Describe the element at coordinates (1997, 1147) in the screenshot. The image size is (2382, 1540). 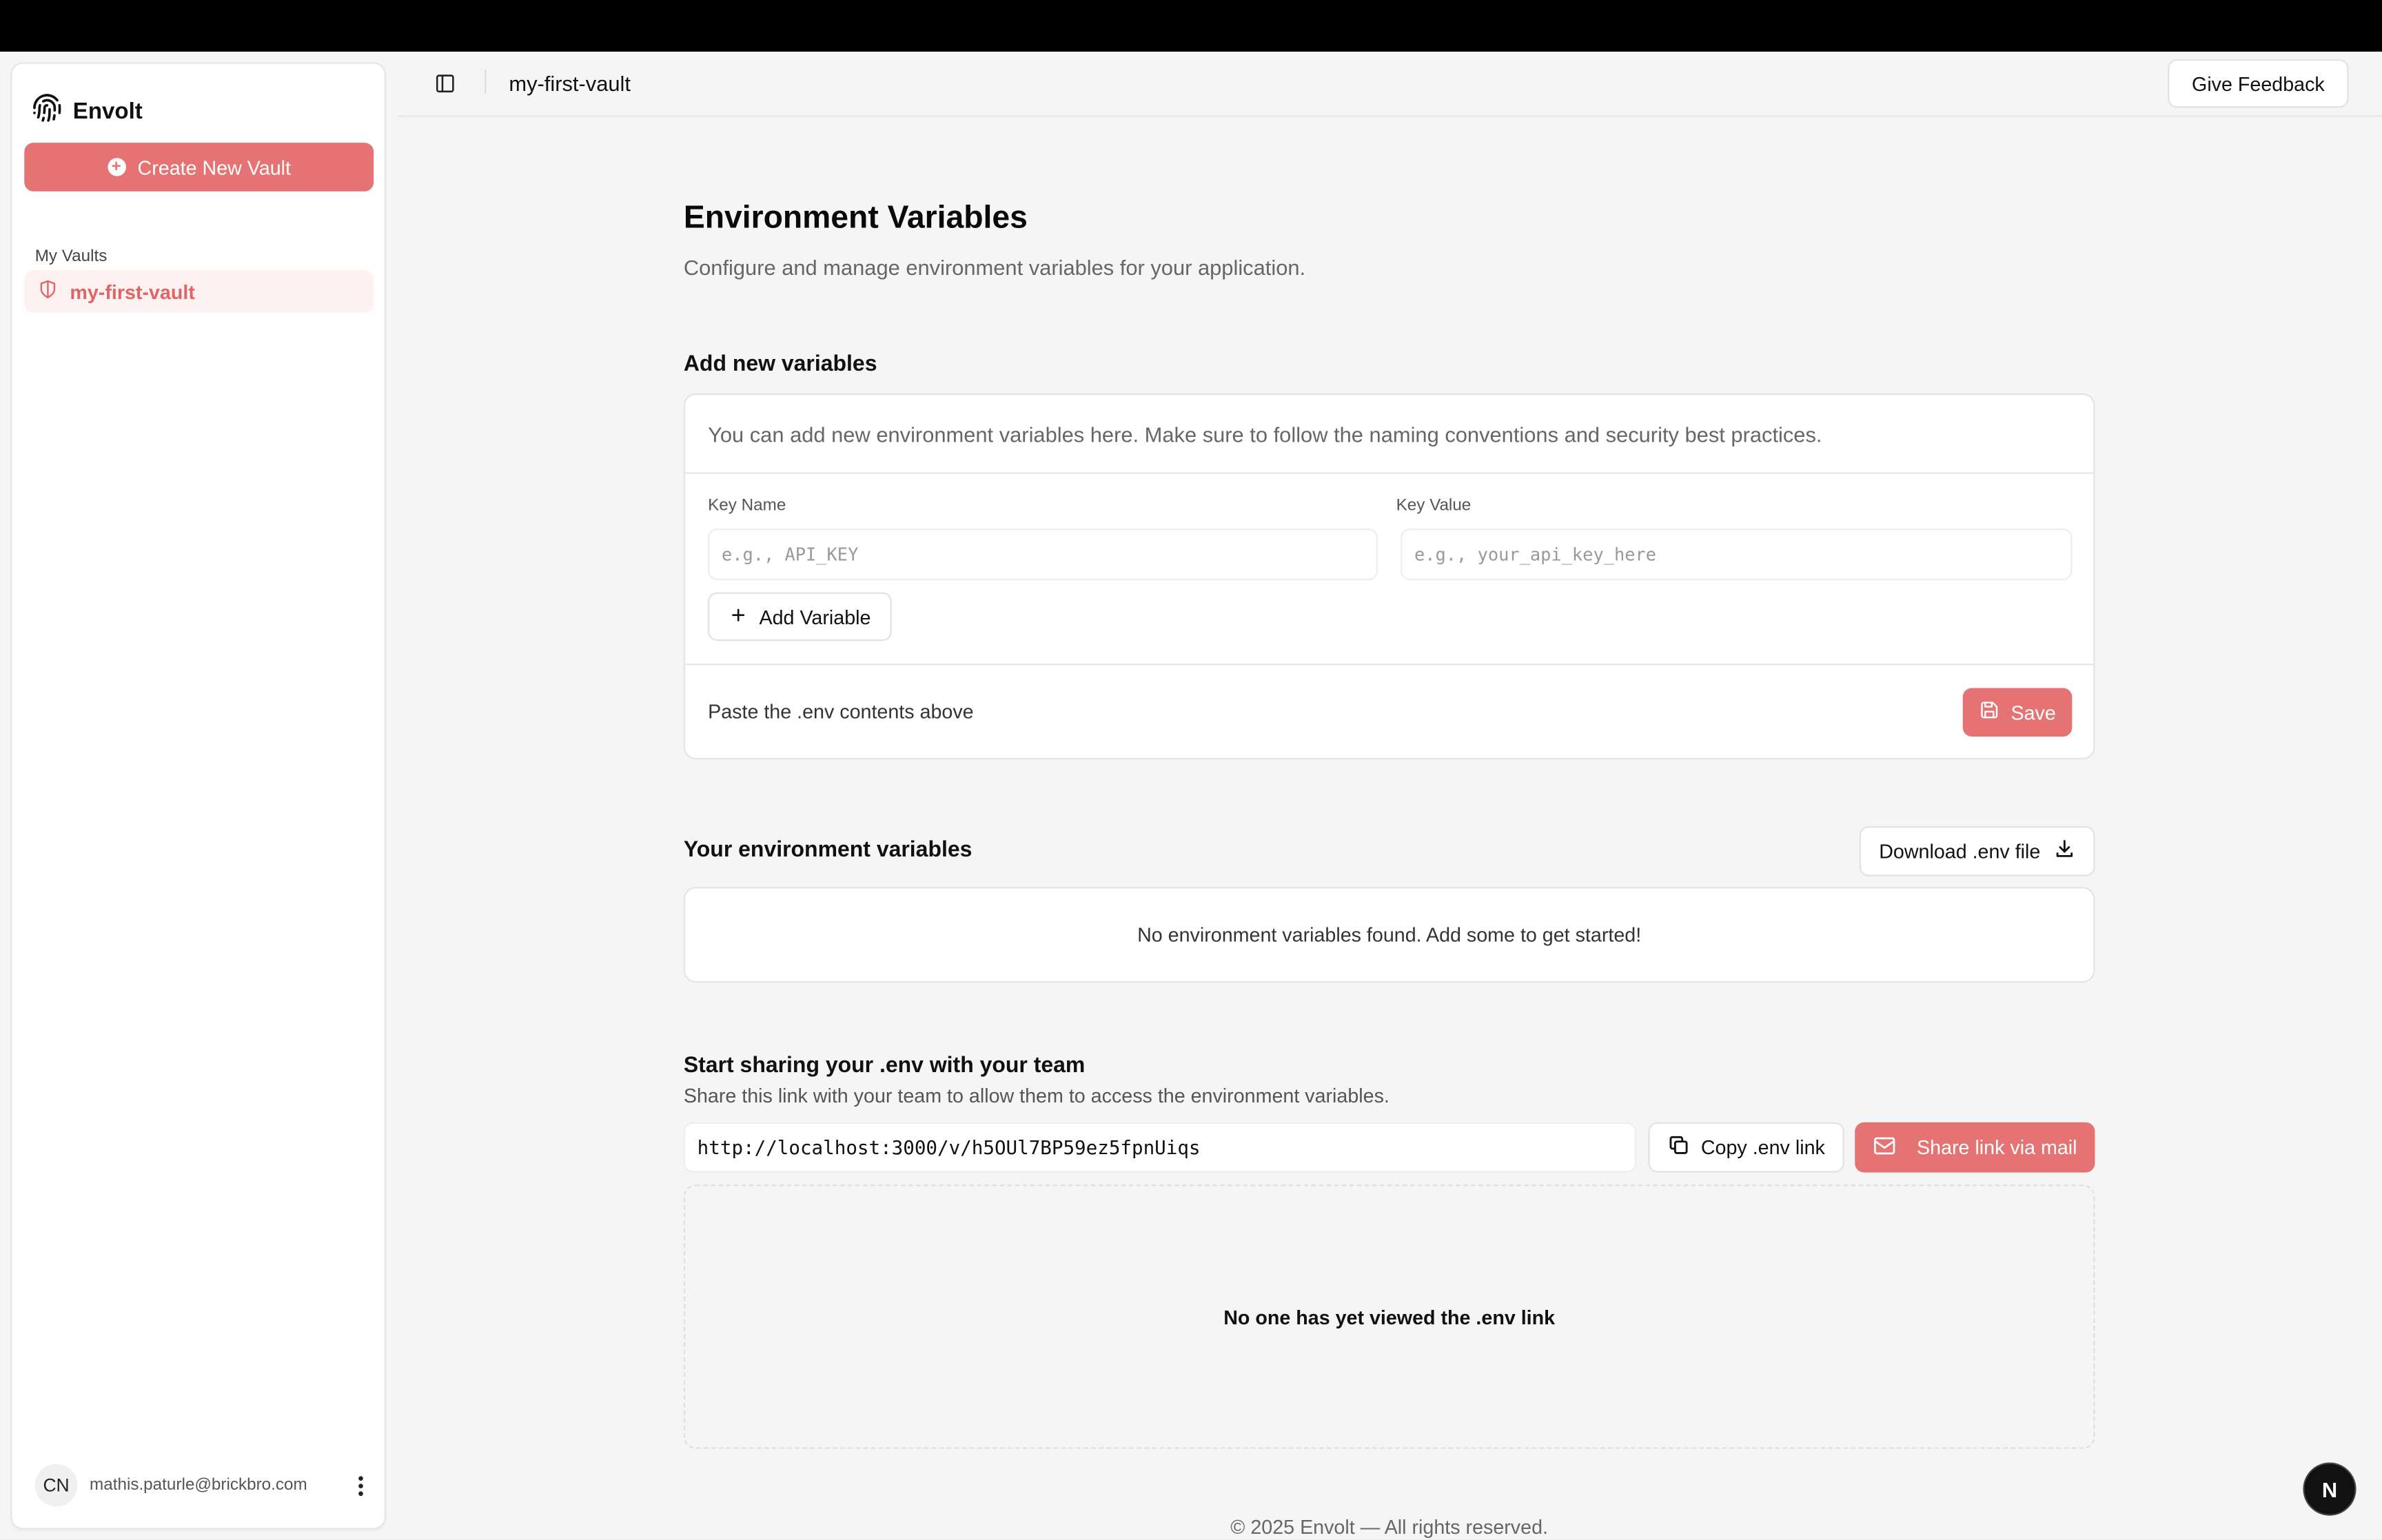
I see `share-via-mail-label: Share link via mail` at that location.